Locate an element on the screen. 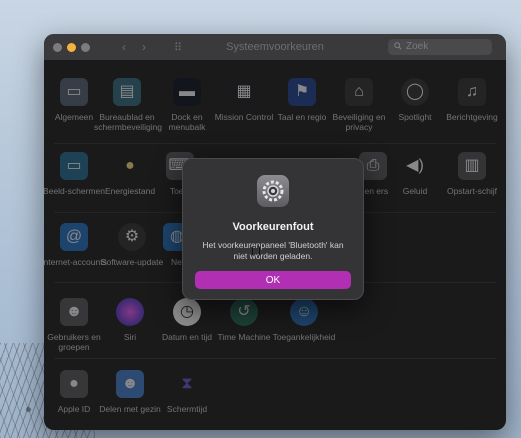 The height and width of the screenshot is (438, 521). system-preferences-gear-icon is located at coordinates (273, 191).